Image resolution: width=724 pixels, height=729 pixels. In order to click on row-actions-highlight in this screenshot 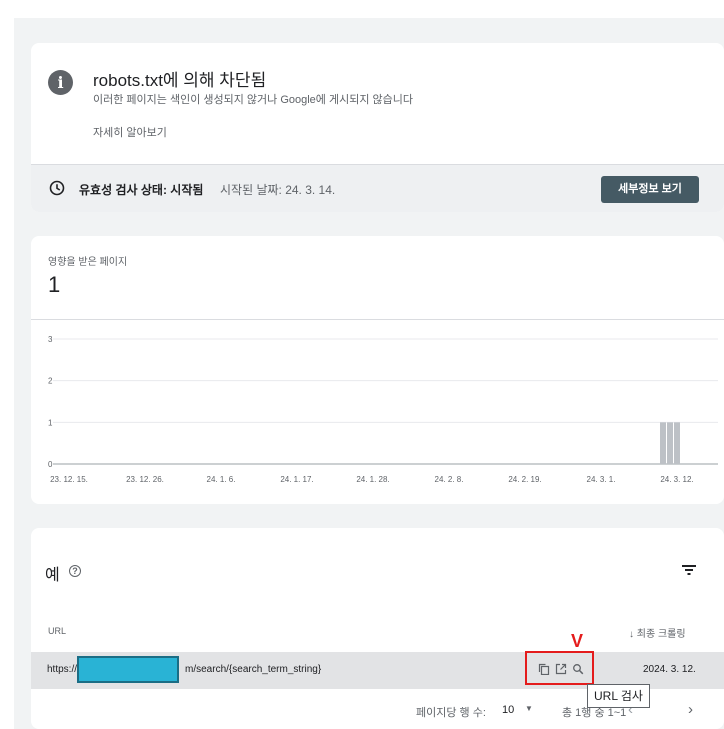, I will do `click(559, 668)`.